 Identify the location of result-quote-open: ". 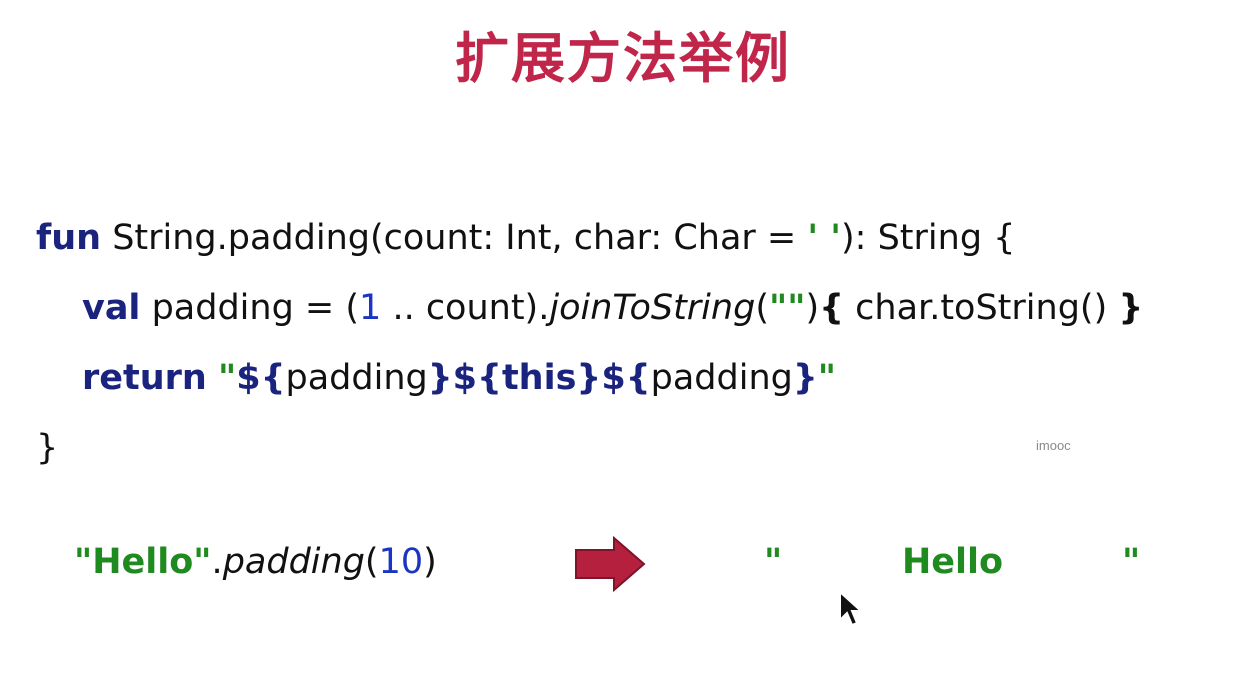
(773, 562).